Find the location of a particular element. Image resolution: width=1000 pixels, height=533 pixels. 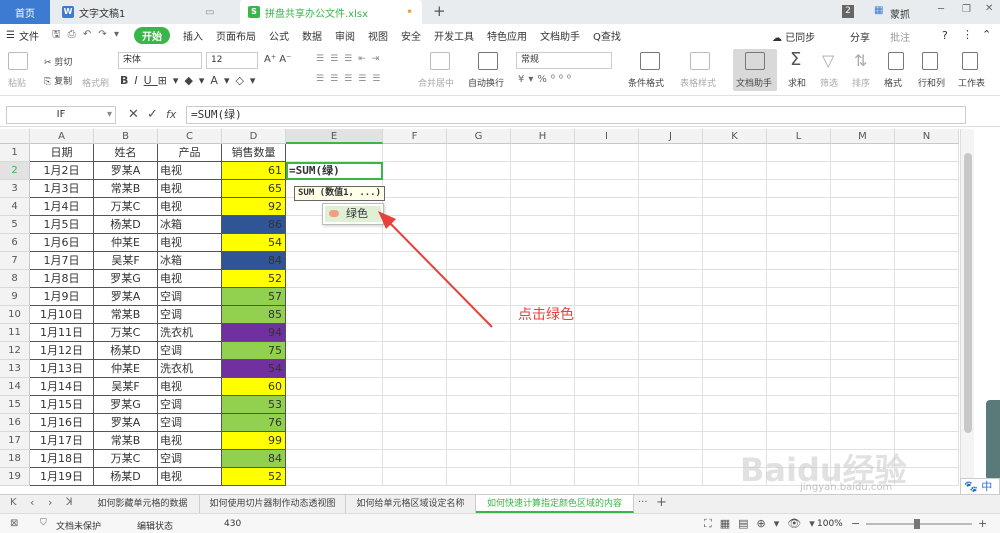

format-button: 格式 is located at coordinates (893, 82).